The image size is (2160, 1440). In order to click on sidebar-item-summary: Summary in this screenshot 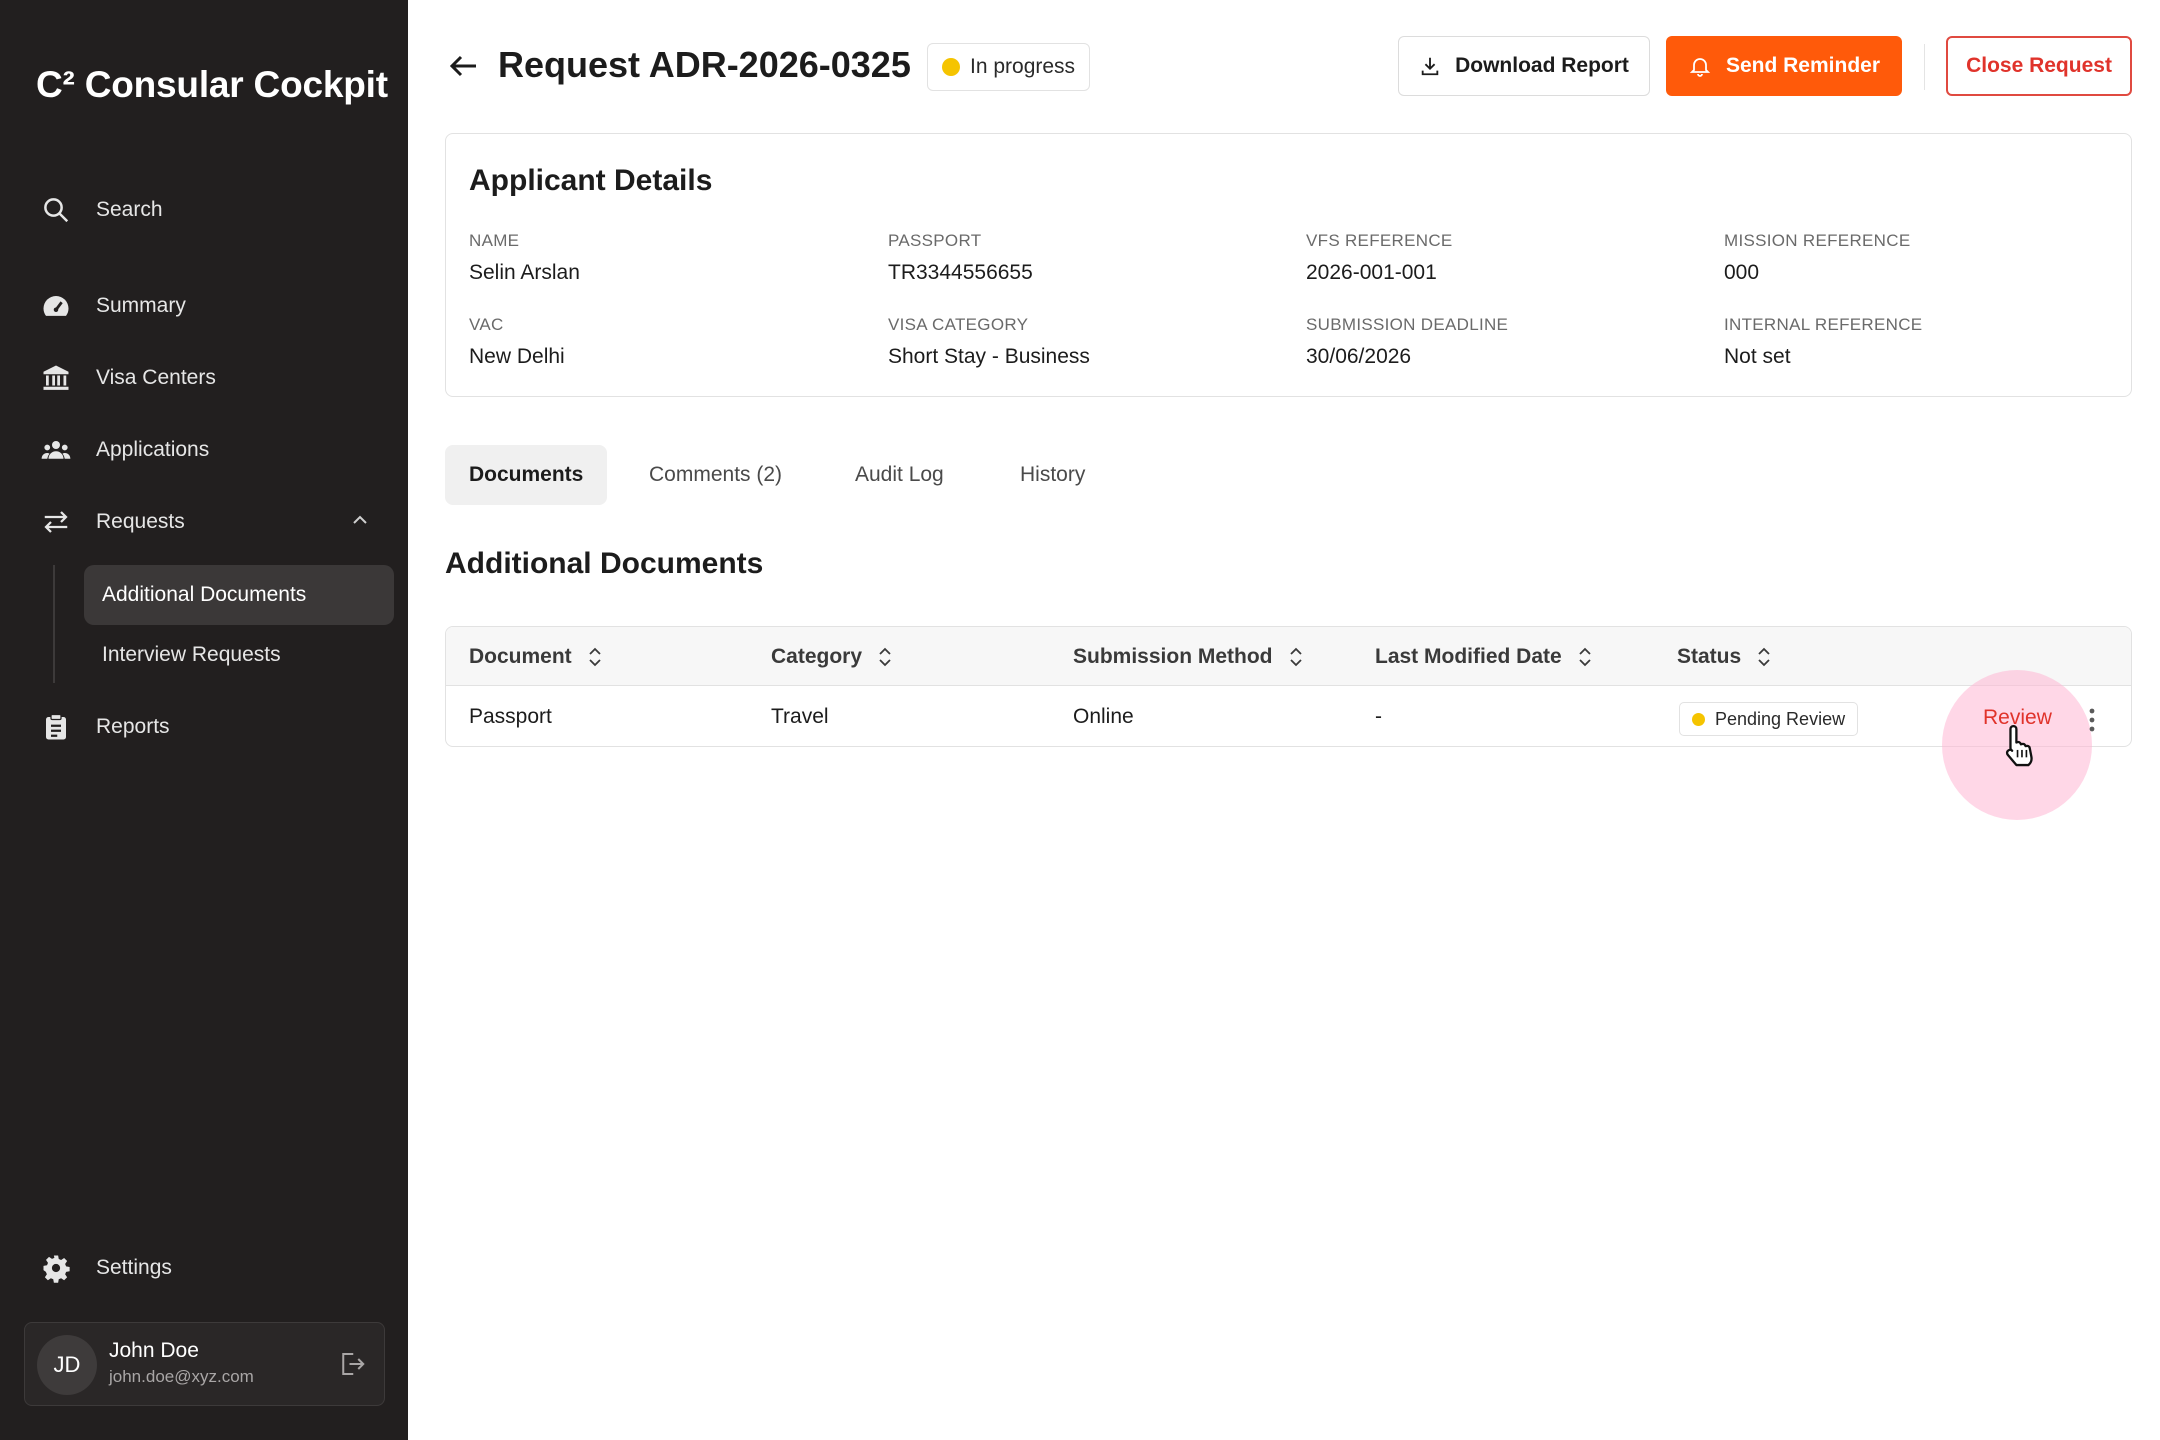, I will do `click(113, 306)`.